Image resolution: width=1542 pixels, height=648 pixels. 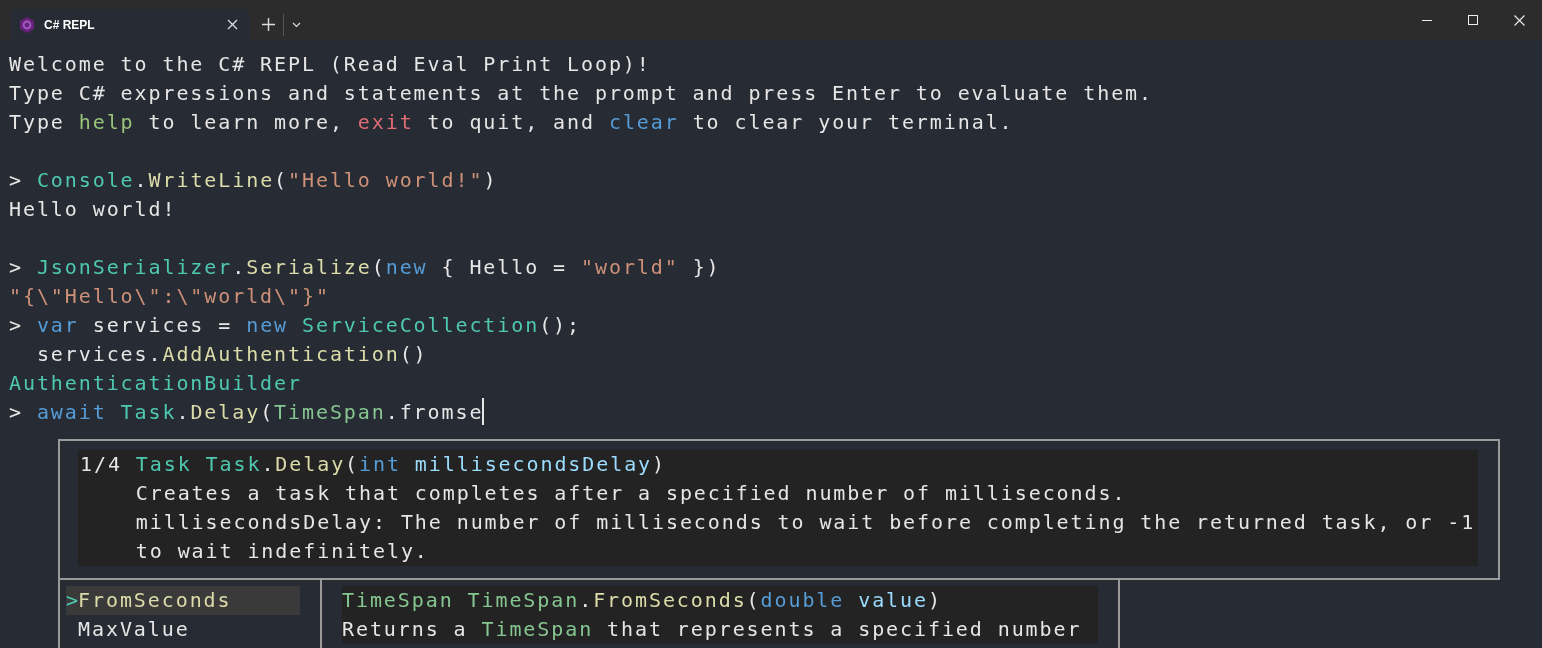 I want to click on completion-item: >FromSeconds, so click(x=183, y=600).